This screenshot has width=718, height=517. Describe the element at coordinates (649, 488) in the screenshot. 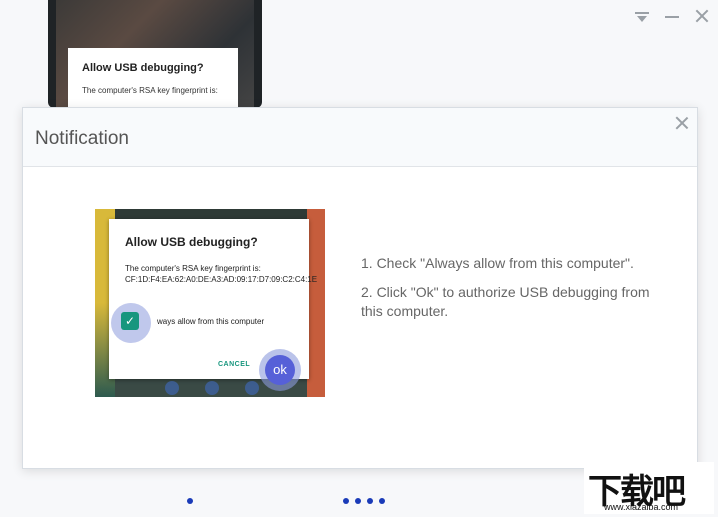

I see `site-watermark-logo: 下载吧 www.xiazaiba.com` at that location.